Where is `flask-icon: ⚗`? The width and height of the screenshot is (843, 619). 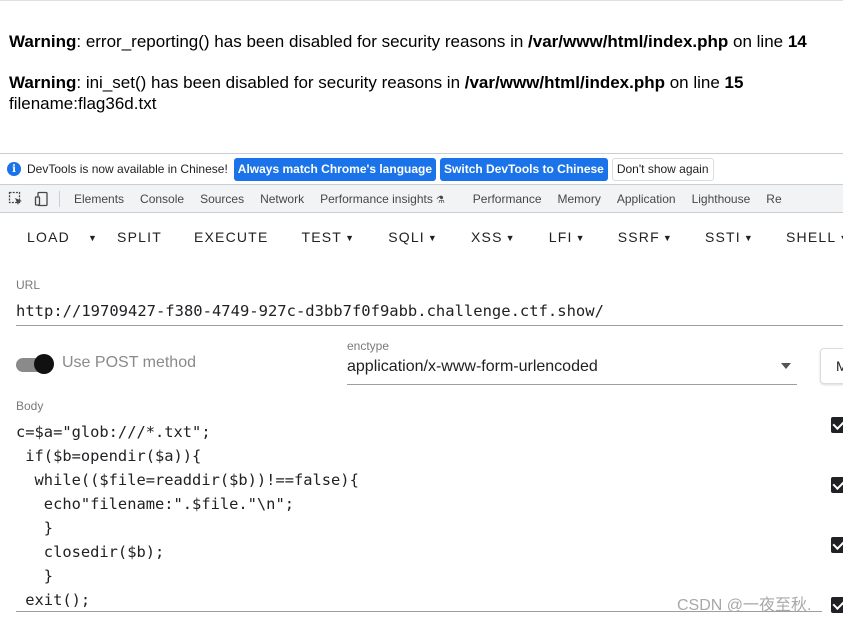 flask-icon: ⚗ is located at coordinates (440, 200).